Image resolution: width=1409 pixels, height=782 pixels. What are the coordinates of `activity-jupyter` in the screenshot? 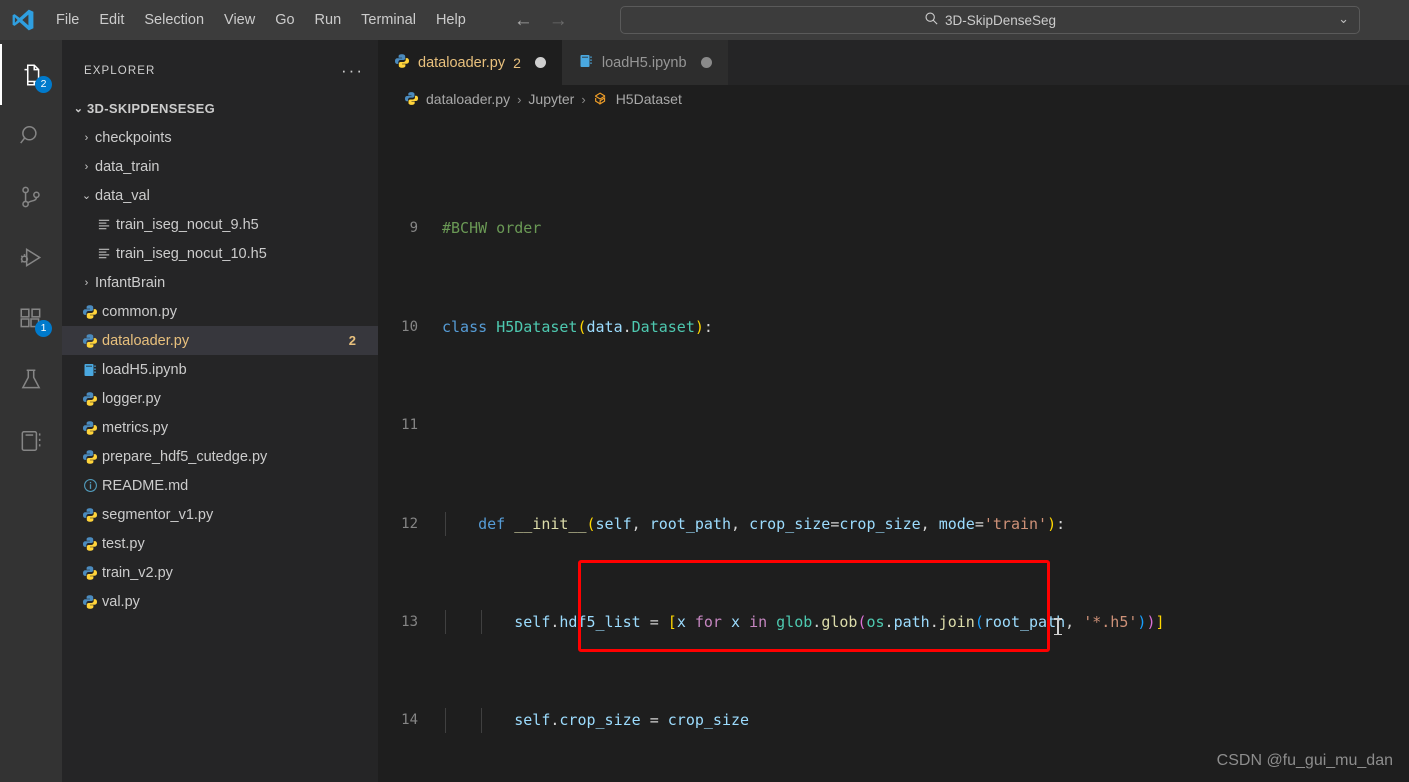 It's located at (31, 440).